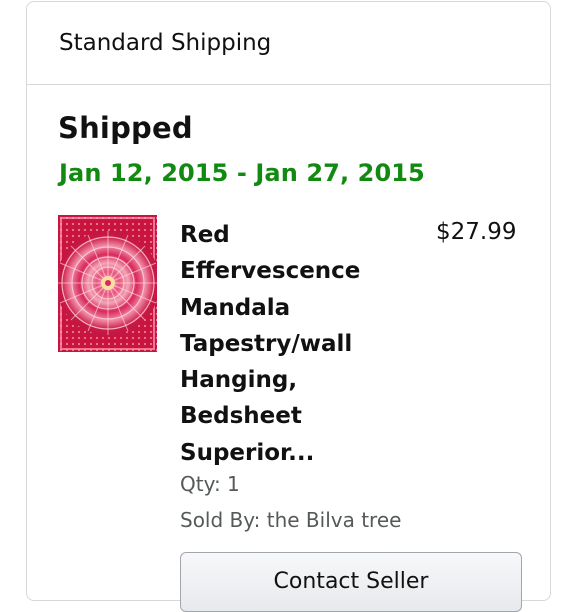 The height and width of the screenshot is (612, 580). What do you see at coordinates (288, 43) in the screenshot?
I see `shipping-method-header: Standard Shipping` at bounding box center [288, 43].